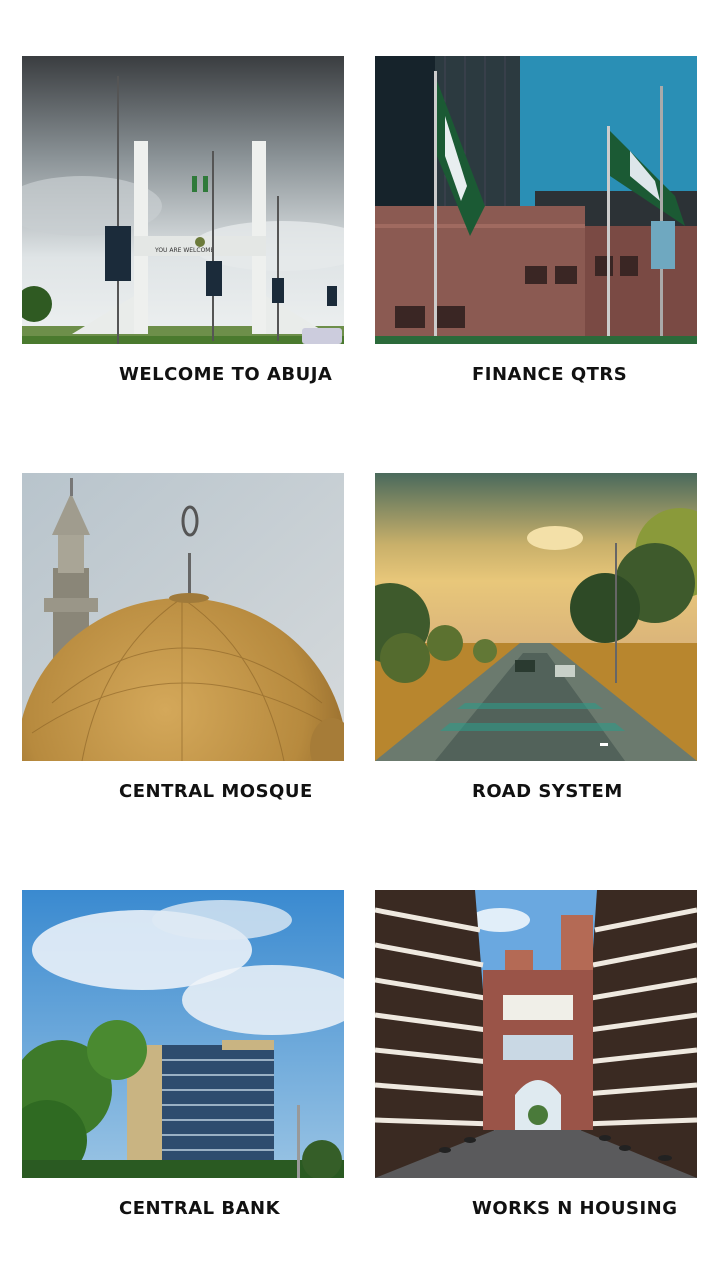 The height and width of the screenshot is (1280, 720). Describe the element at coordinates (550, 374) in the screenshot. I see `finance-caption: FINANCE QTRS` at that location.